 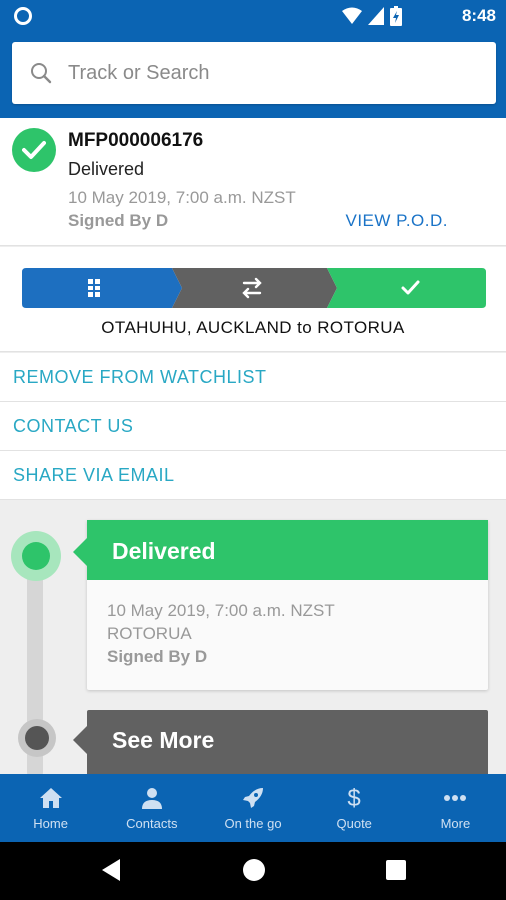 What do you see at coordinates (102, 288) in the screenshot?
I see `progress-stage-pickup` at bounding box center [102, 288].